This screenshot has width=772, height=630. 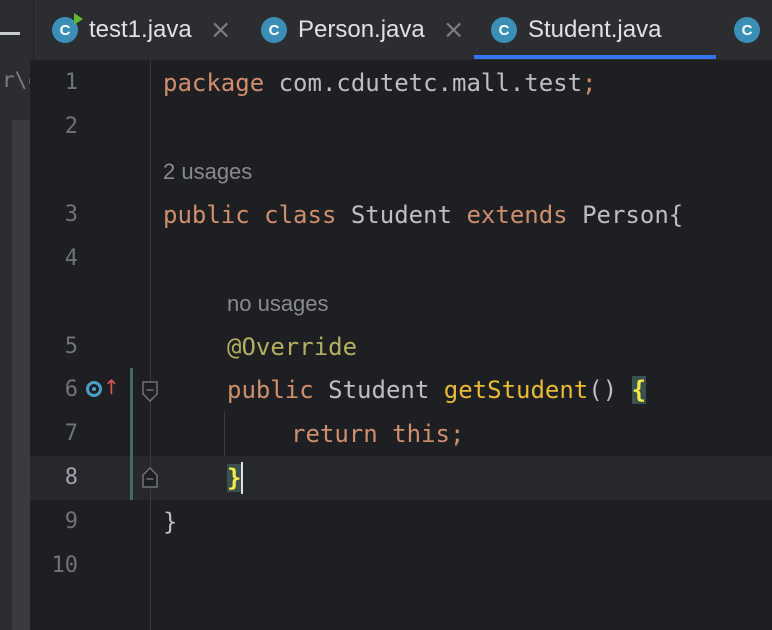 I want to click on usages-hint: no usages, so click(x=278, y=304).